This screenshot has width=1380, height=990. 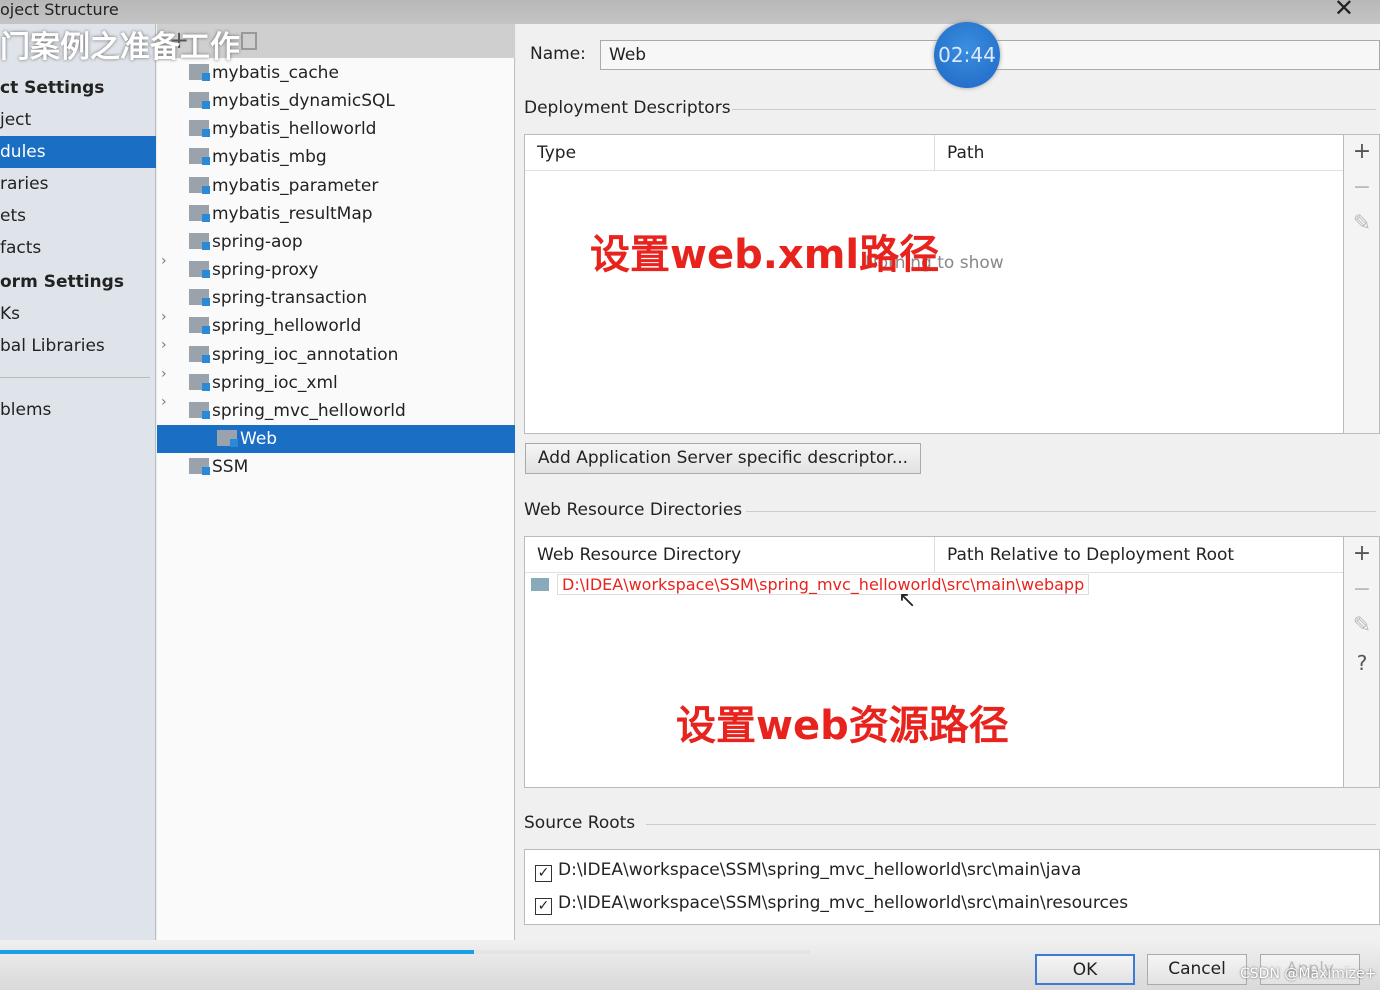 What do you see at coordinates (292, 213) in the screenshot?
I see `tree-node-label: mybatis_resultMap` at bounding box center [292, 213].